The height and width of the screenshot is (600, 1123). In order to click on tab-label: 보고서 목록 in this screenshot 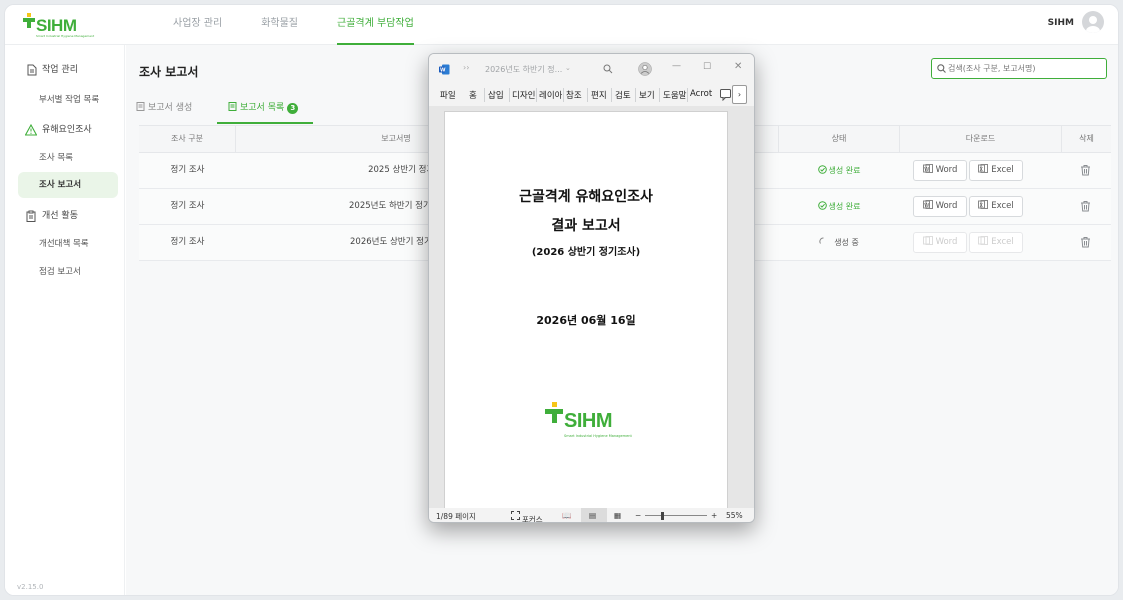, I will do `click(262, 108)`.